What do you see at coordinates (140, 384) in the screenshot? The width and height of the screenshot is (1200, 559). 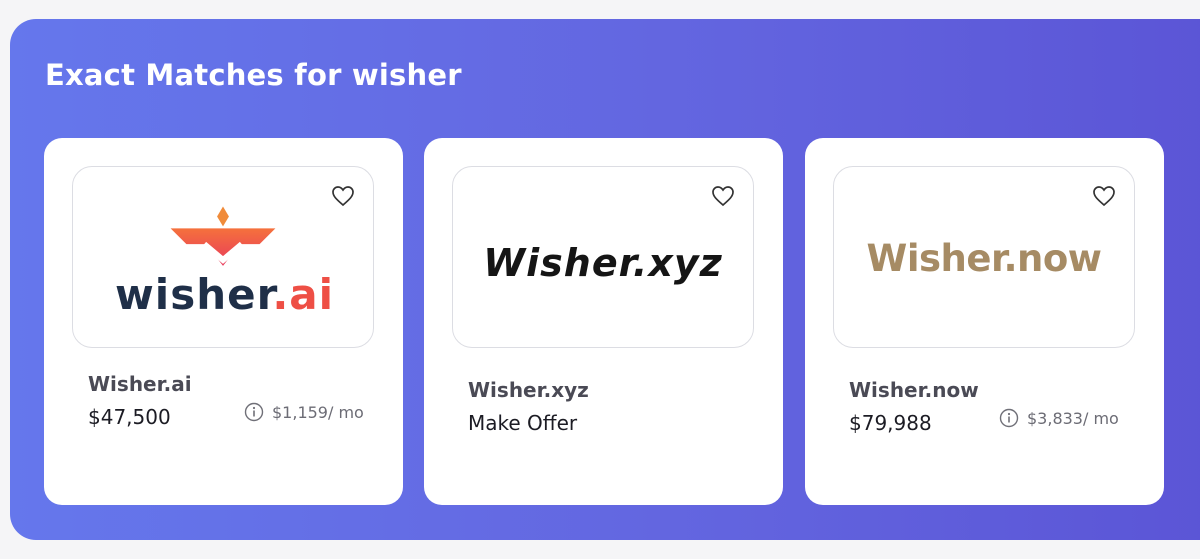 I see `domain-name: Wisher.ai` at bounding box center [140, 384].